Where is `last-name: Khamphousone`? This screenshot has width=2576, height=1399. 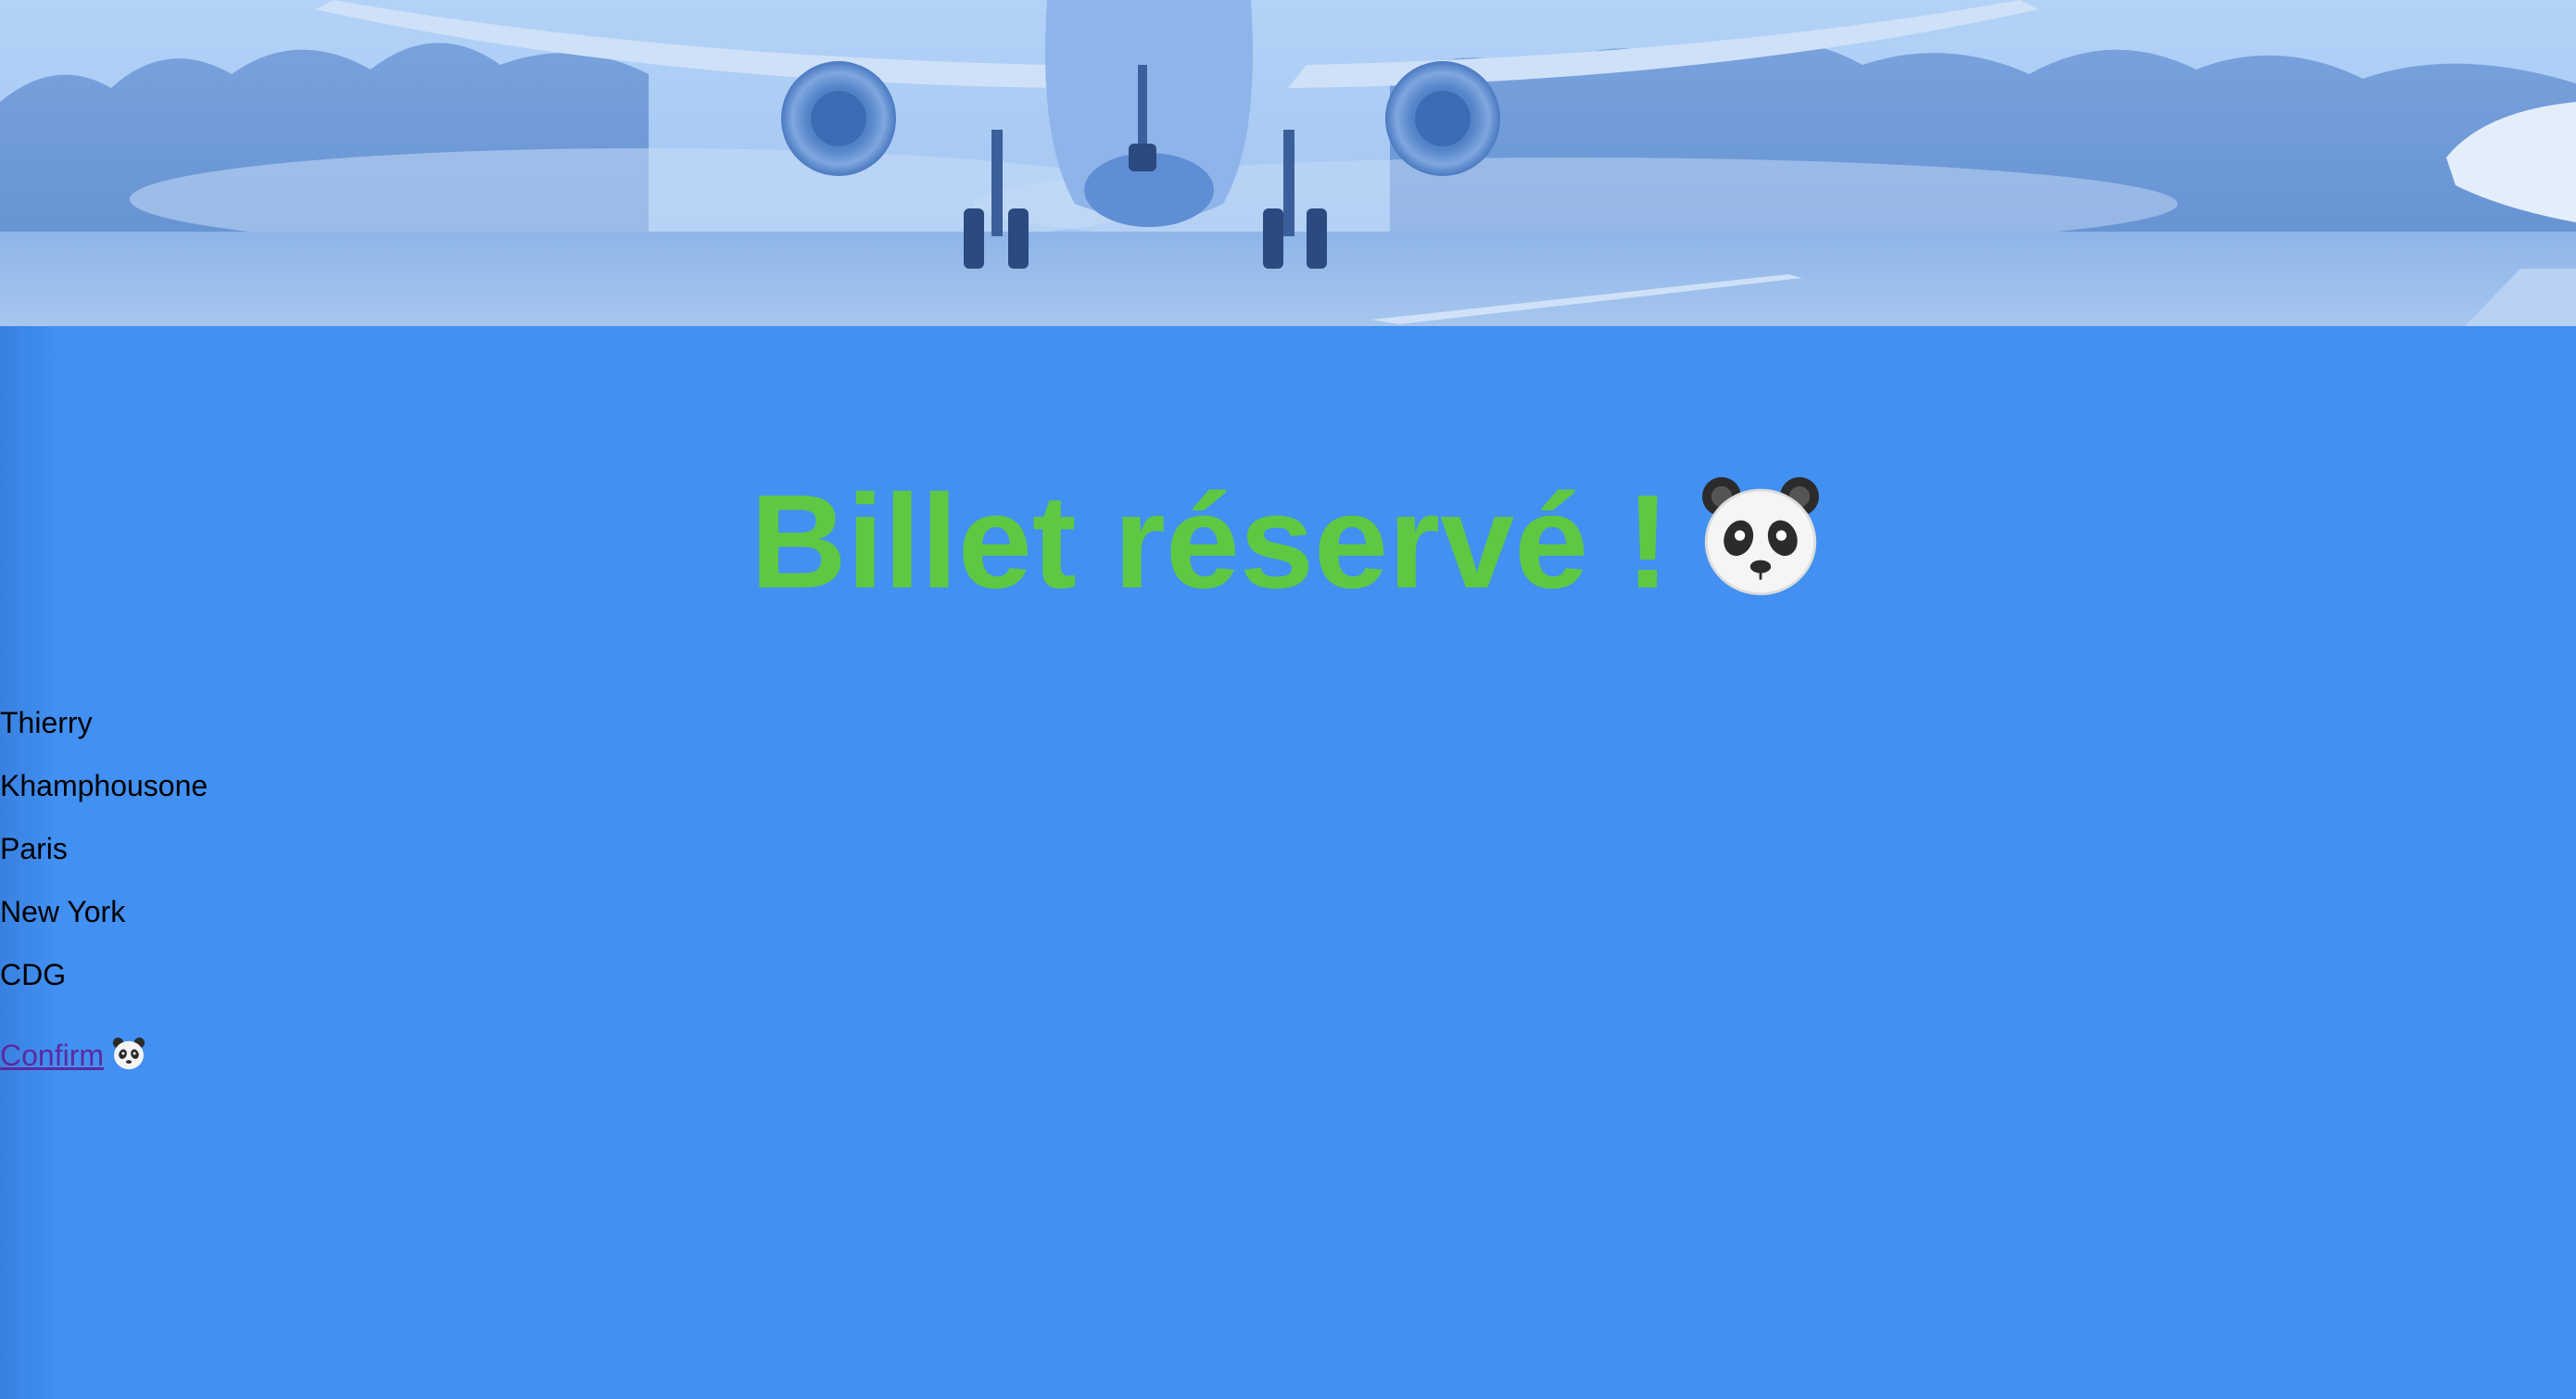
last-name: Khamphousone is located at coordinates (104, 785).